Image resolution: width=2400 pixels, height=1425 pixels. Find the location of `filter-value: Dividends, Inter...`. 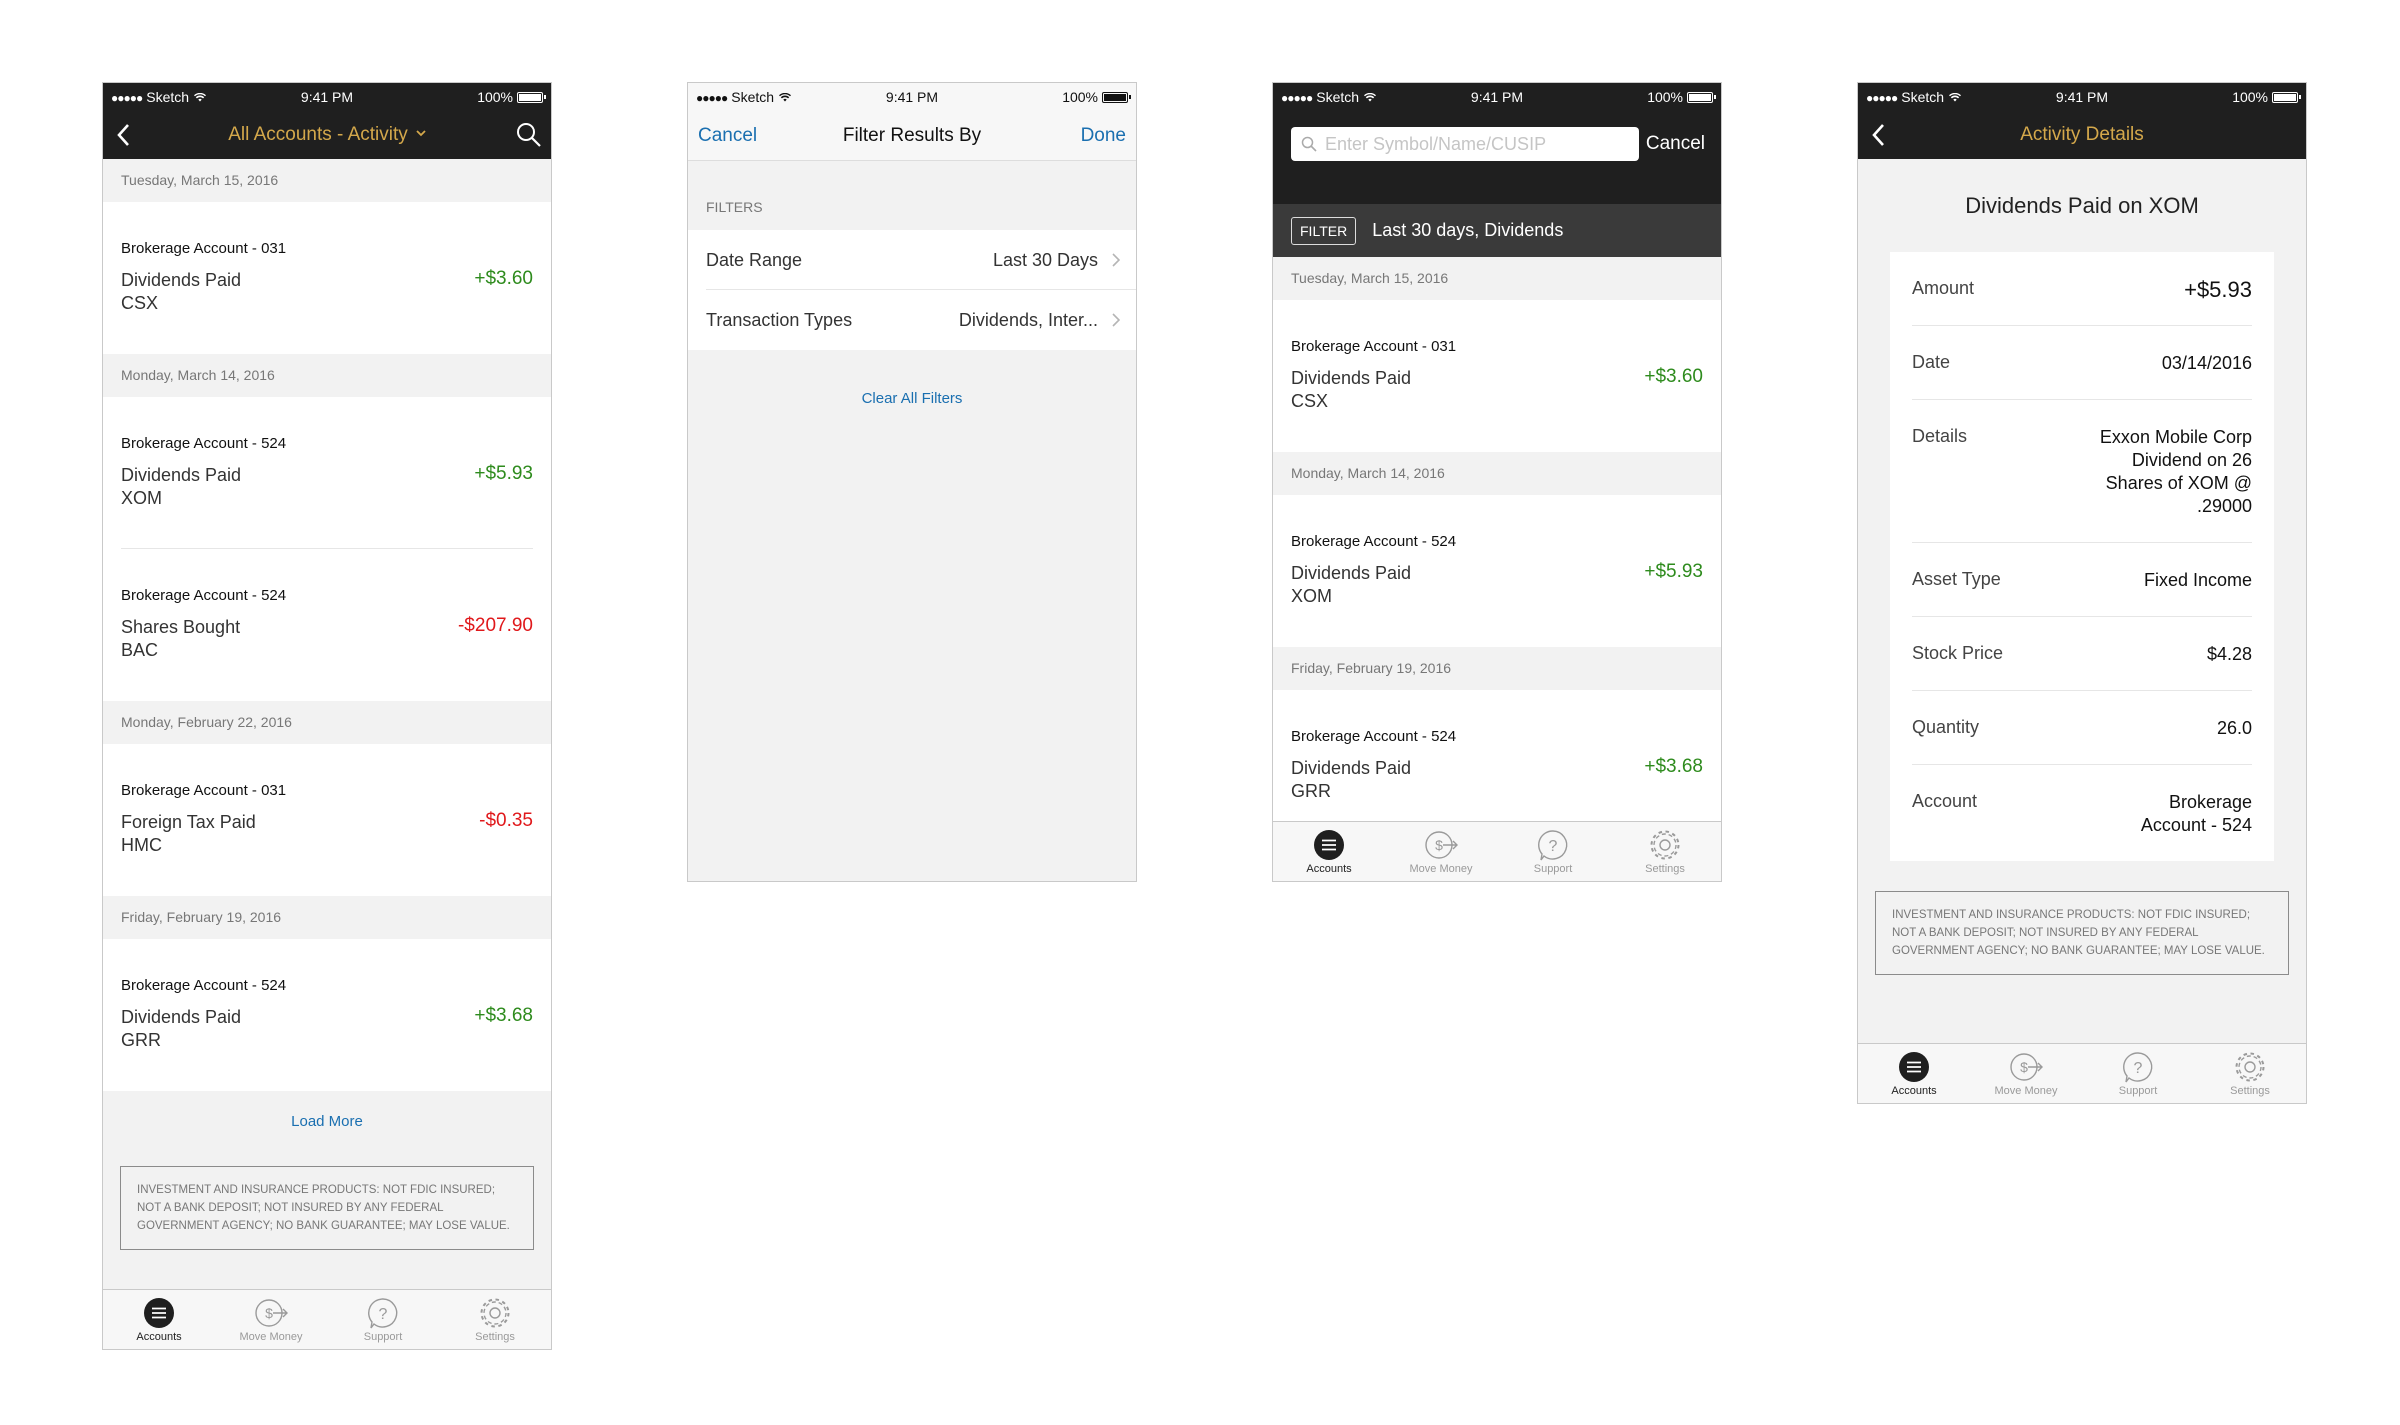

filter-value: Dividends, Inter... is located at coordinates (1028, 319).